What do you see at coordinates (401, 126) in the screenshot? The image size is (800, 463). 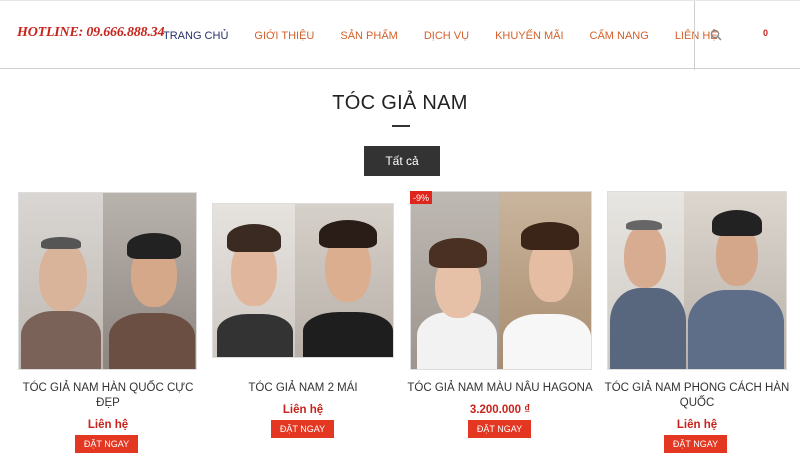 I see `title-divider` at bounding box center [401, 126].